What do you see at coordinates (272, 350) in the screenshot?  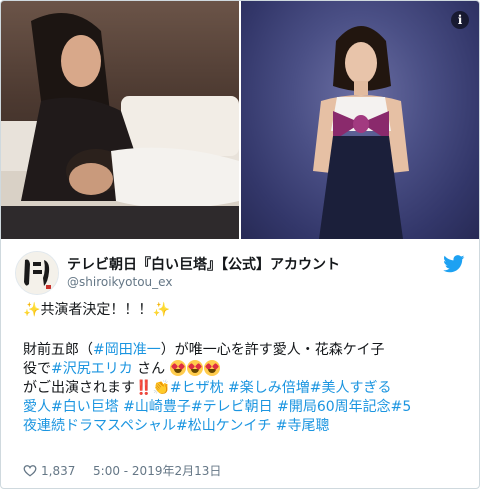 I see `text-fragment: ）が唯一心を許す愛人・花森ケイ子` at bounding box center [272, 350].